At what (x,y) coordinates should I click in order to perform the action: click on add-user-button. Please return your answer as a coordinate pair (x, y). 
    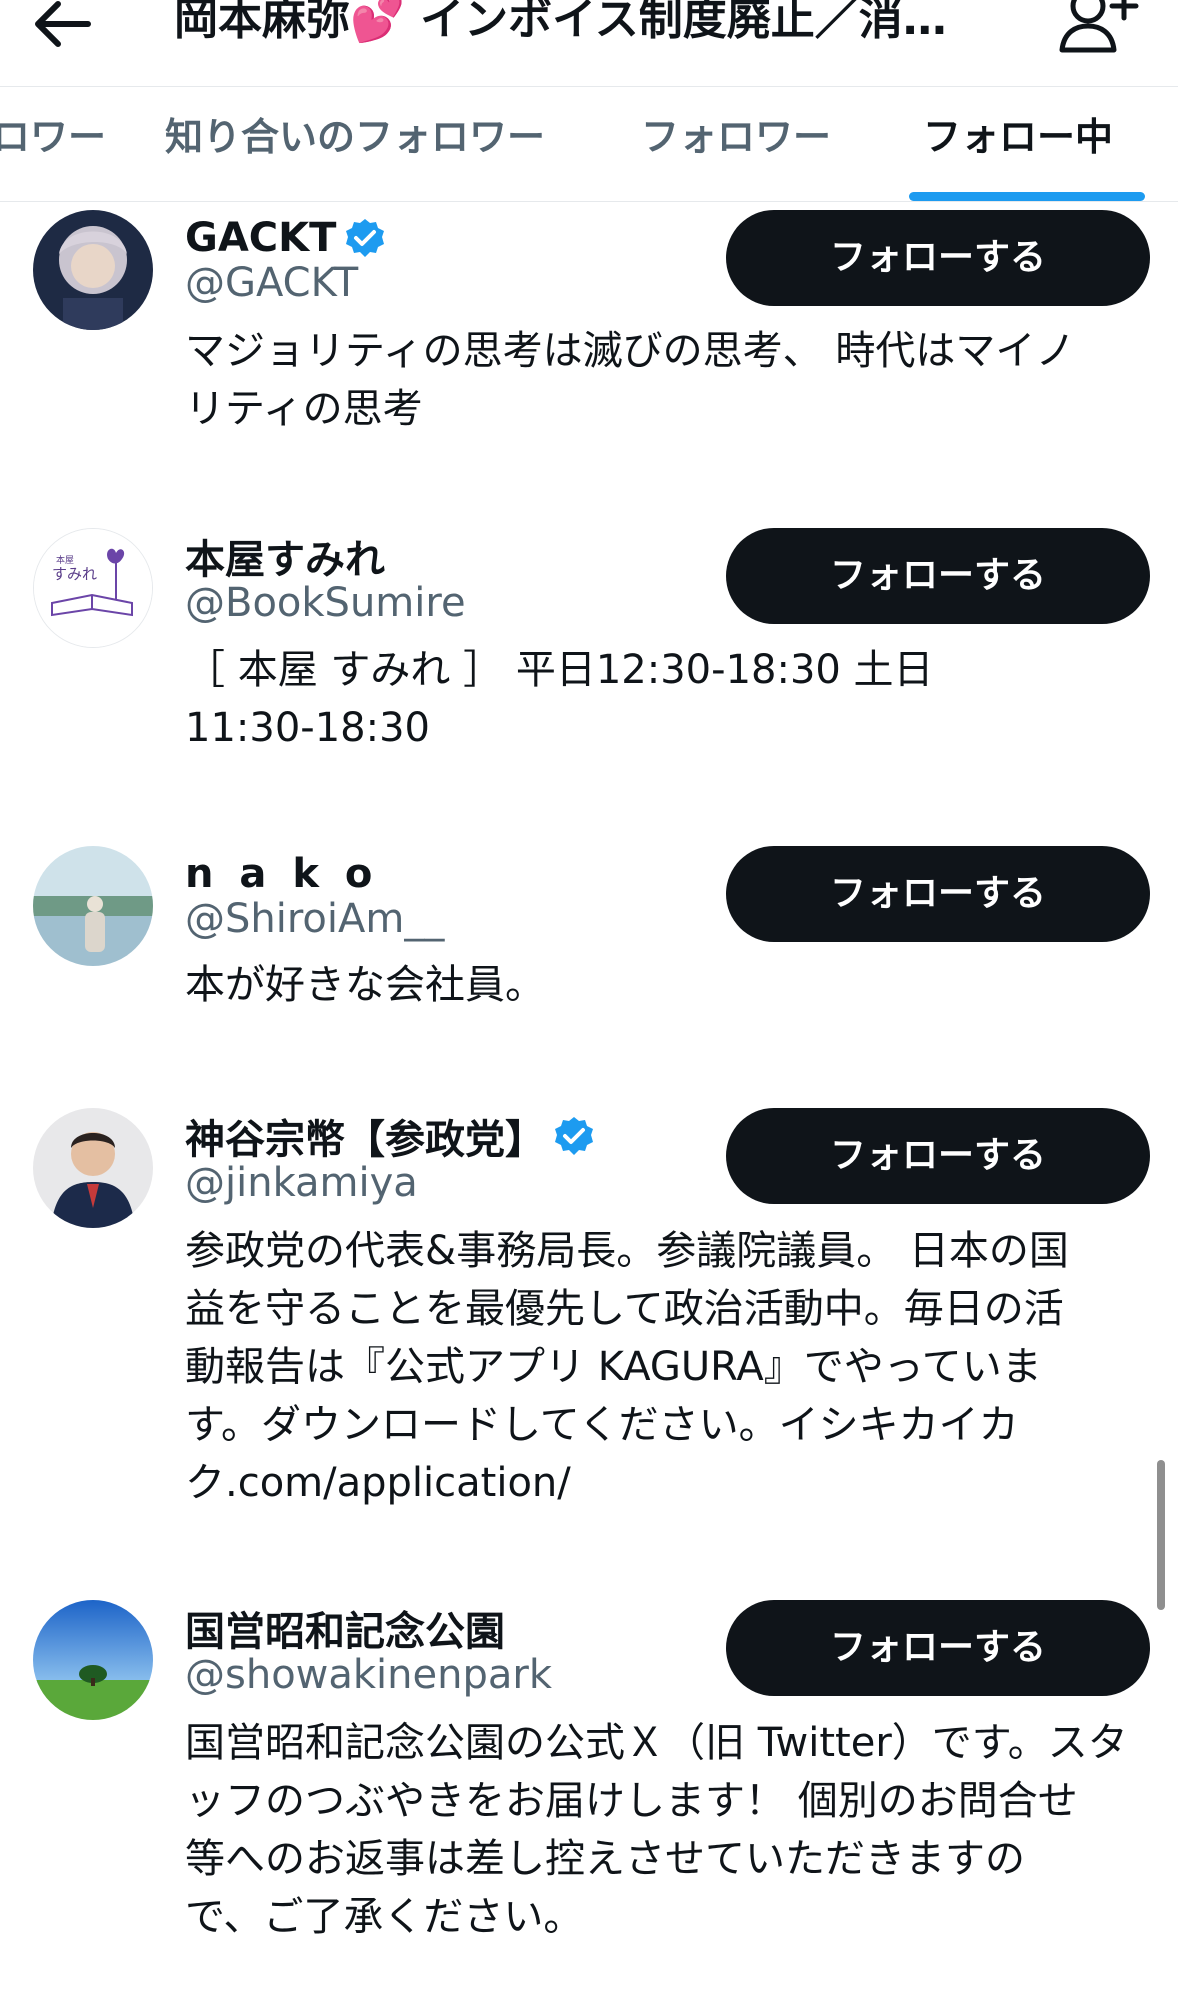
    Looking at the image, I should click on (1099, 27).